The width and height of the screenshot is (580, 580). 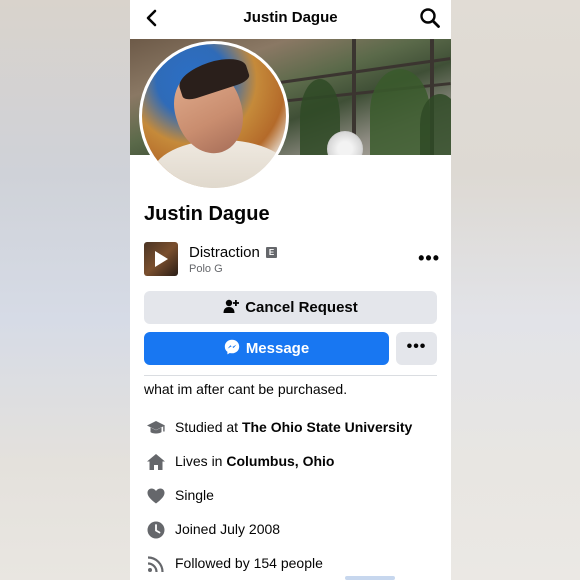 I want to click on play-icon, so click(x=161, y=259).